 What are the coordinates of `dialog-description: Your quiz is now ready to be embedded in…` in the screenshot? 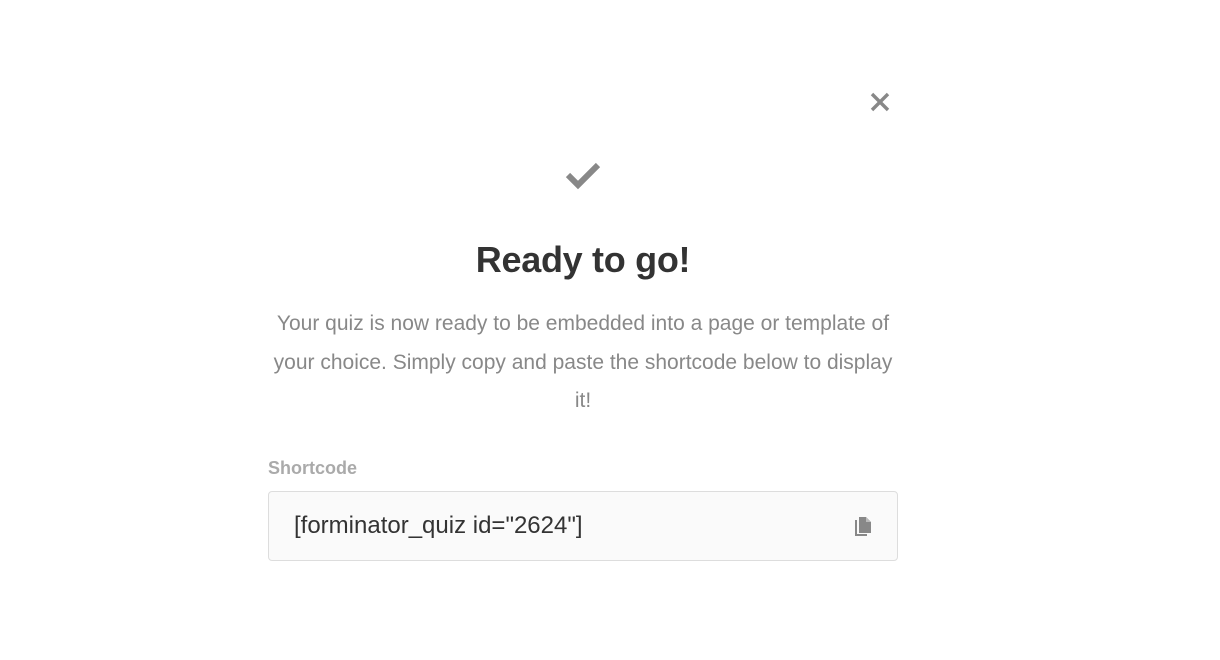 It's located at (583, 362).